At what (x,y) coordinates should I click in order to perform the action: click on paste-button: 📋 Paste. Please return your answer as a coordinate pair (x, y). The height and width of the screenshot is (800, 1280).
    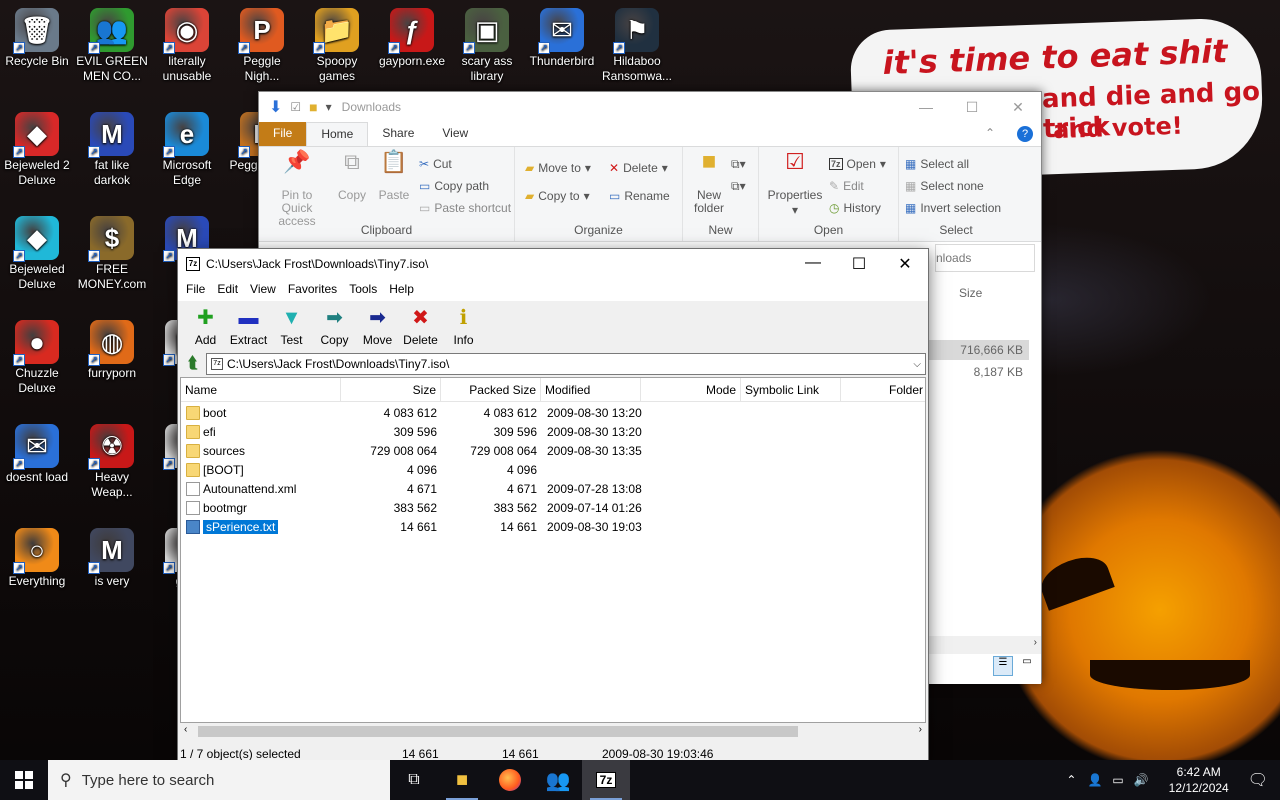
    Looking at the image, I should click on (394, 176).